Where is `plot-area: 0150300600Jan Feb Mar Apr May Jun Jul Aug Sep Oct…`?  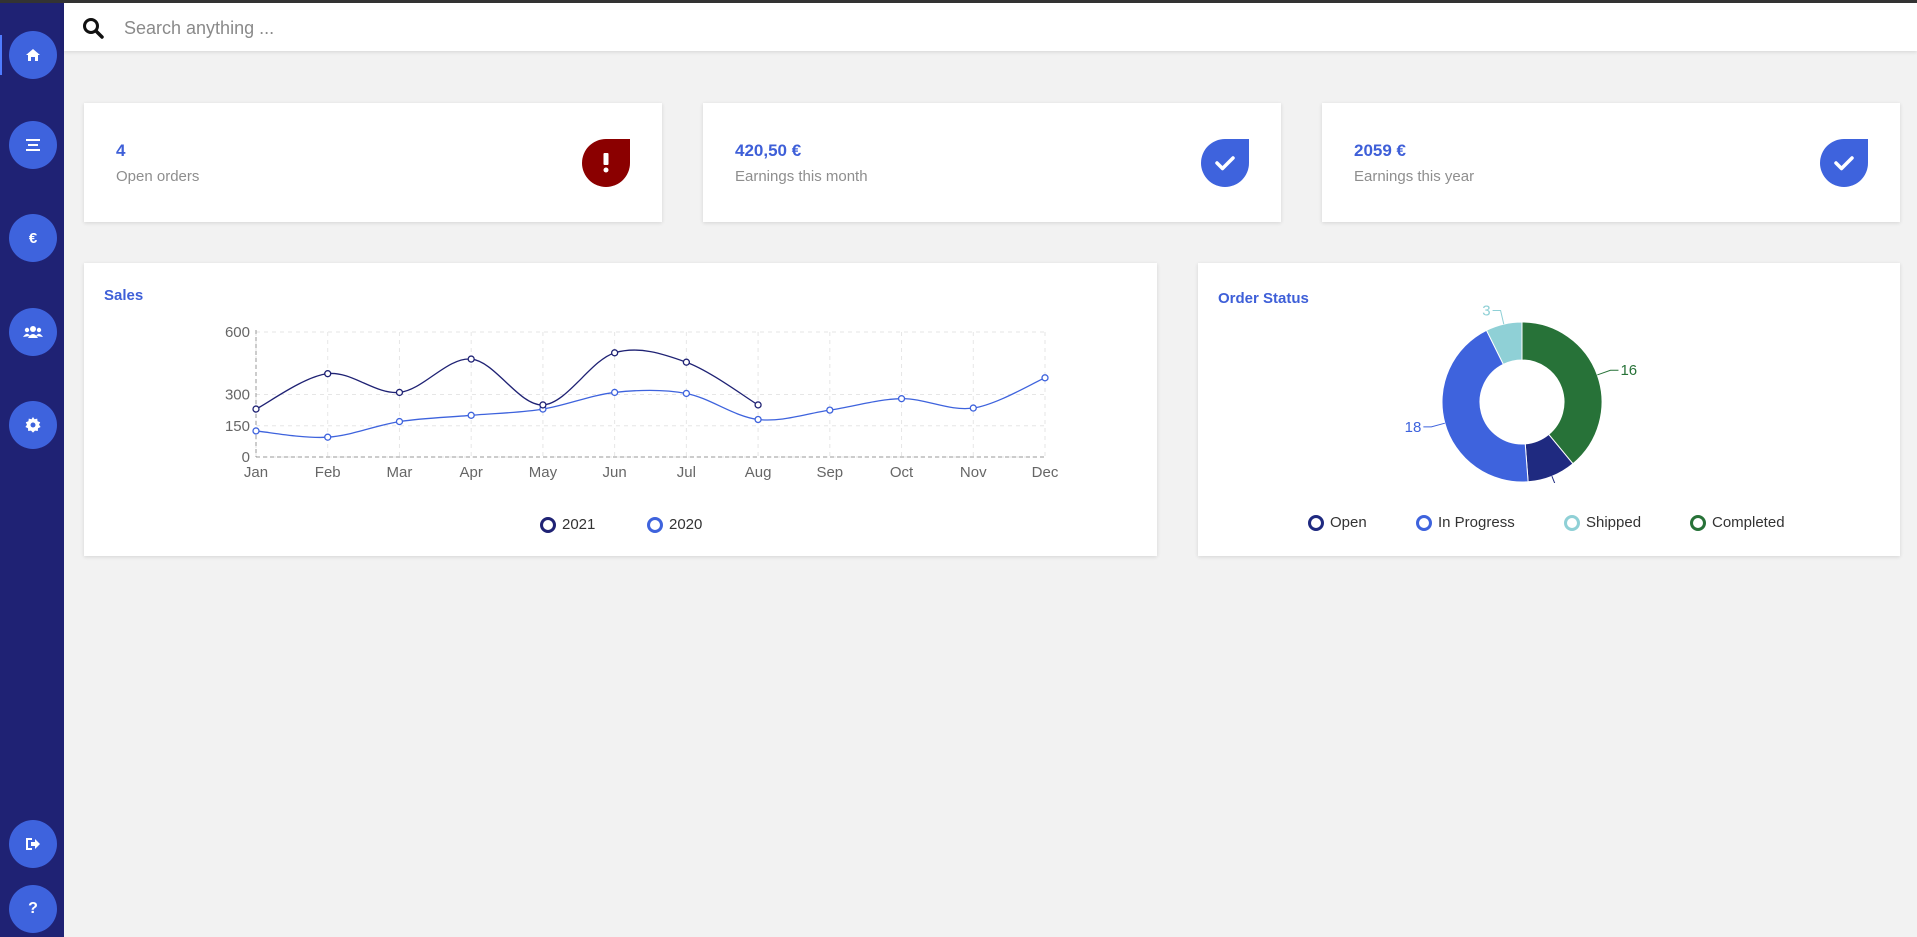 plot-area: 0150300600Jan Feb Mar Apr May Jun Jul Aug Sep Oct… is located at coordinates (642, 402).